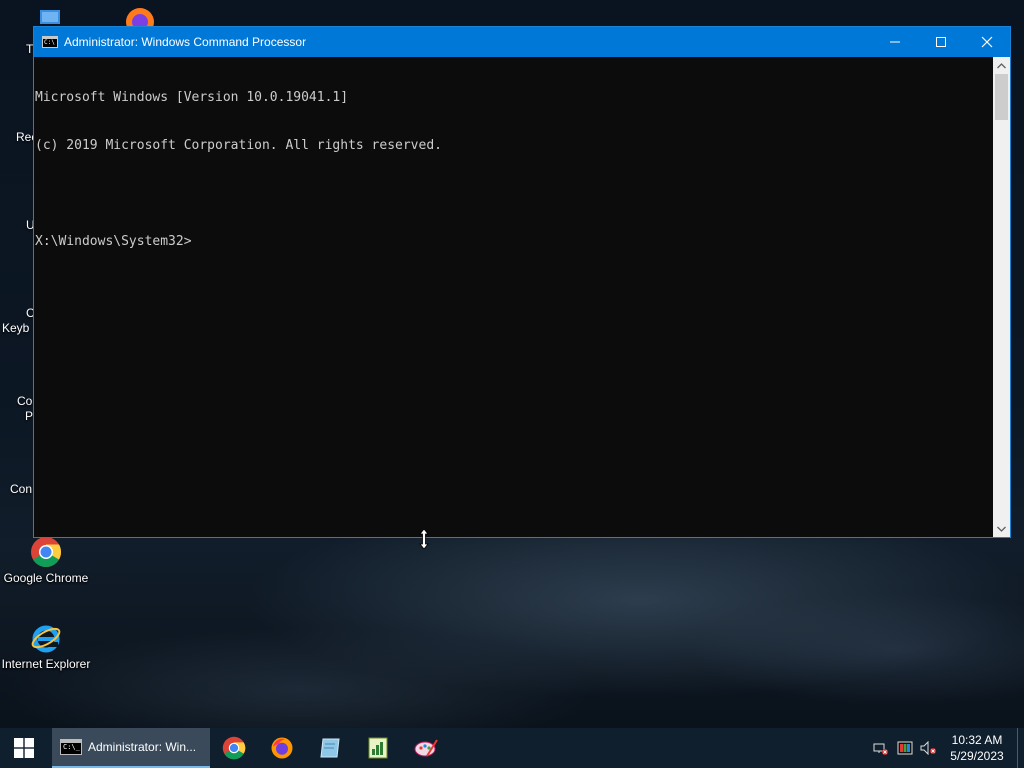 The height and width of the screenshot is (768, 1024). What do you see at coordinates (929, 748) in the screenshot?
I see `volume-muted-icon` at bounding box center [929, 748].